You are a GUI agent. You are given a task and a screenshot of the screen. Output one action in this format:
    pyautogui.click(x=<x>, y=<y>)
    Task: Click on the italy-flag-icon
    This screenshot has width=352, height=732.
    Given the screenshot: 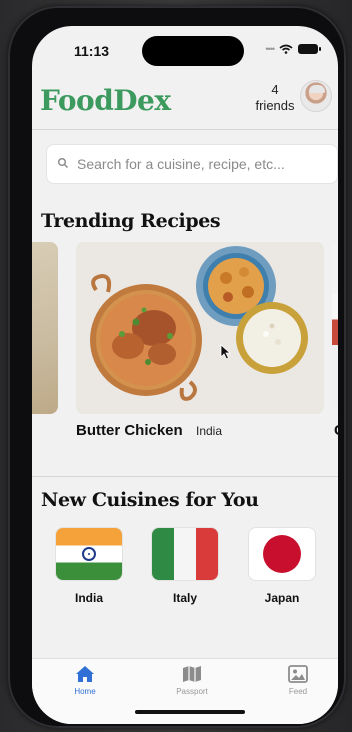 What is the action you would take?
    pyautogui.click(x=185, y=554)
    